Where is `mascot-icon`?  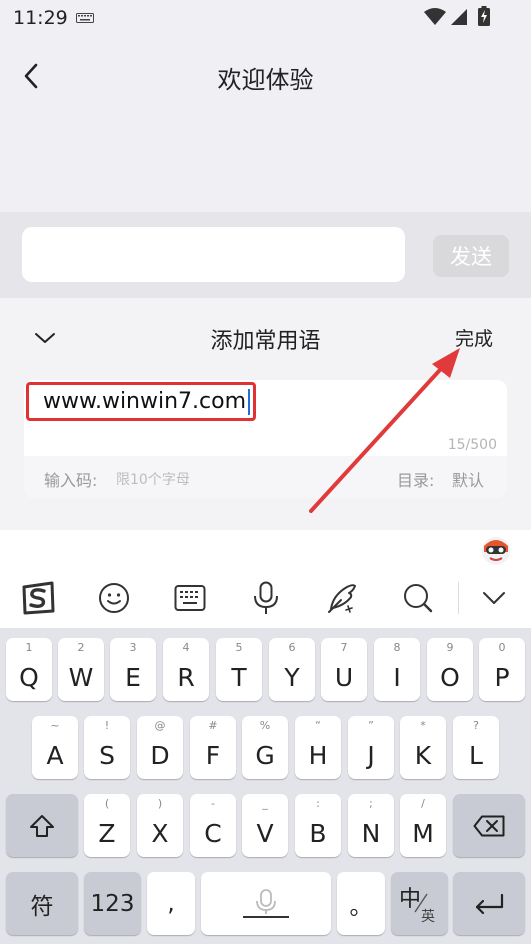
mascot-icon is located at coordinates (496, 549).